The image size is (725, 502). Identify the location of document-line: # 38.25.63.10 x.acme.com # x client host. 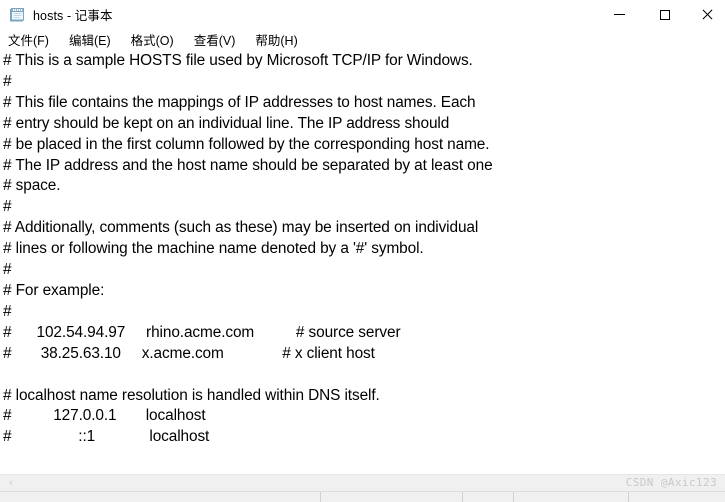
(189, 353).